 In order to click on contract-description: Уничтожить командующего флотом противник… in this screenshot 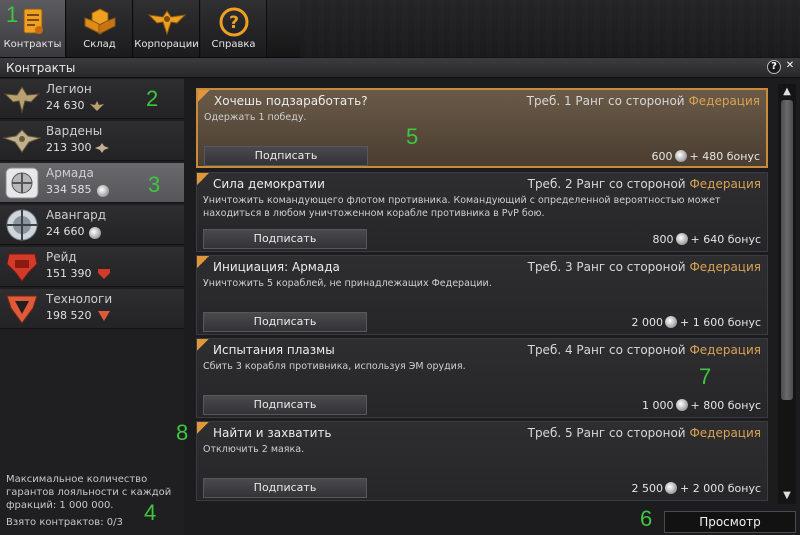, I will do `click(462, 207)`.